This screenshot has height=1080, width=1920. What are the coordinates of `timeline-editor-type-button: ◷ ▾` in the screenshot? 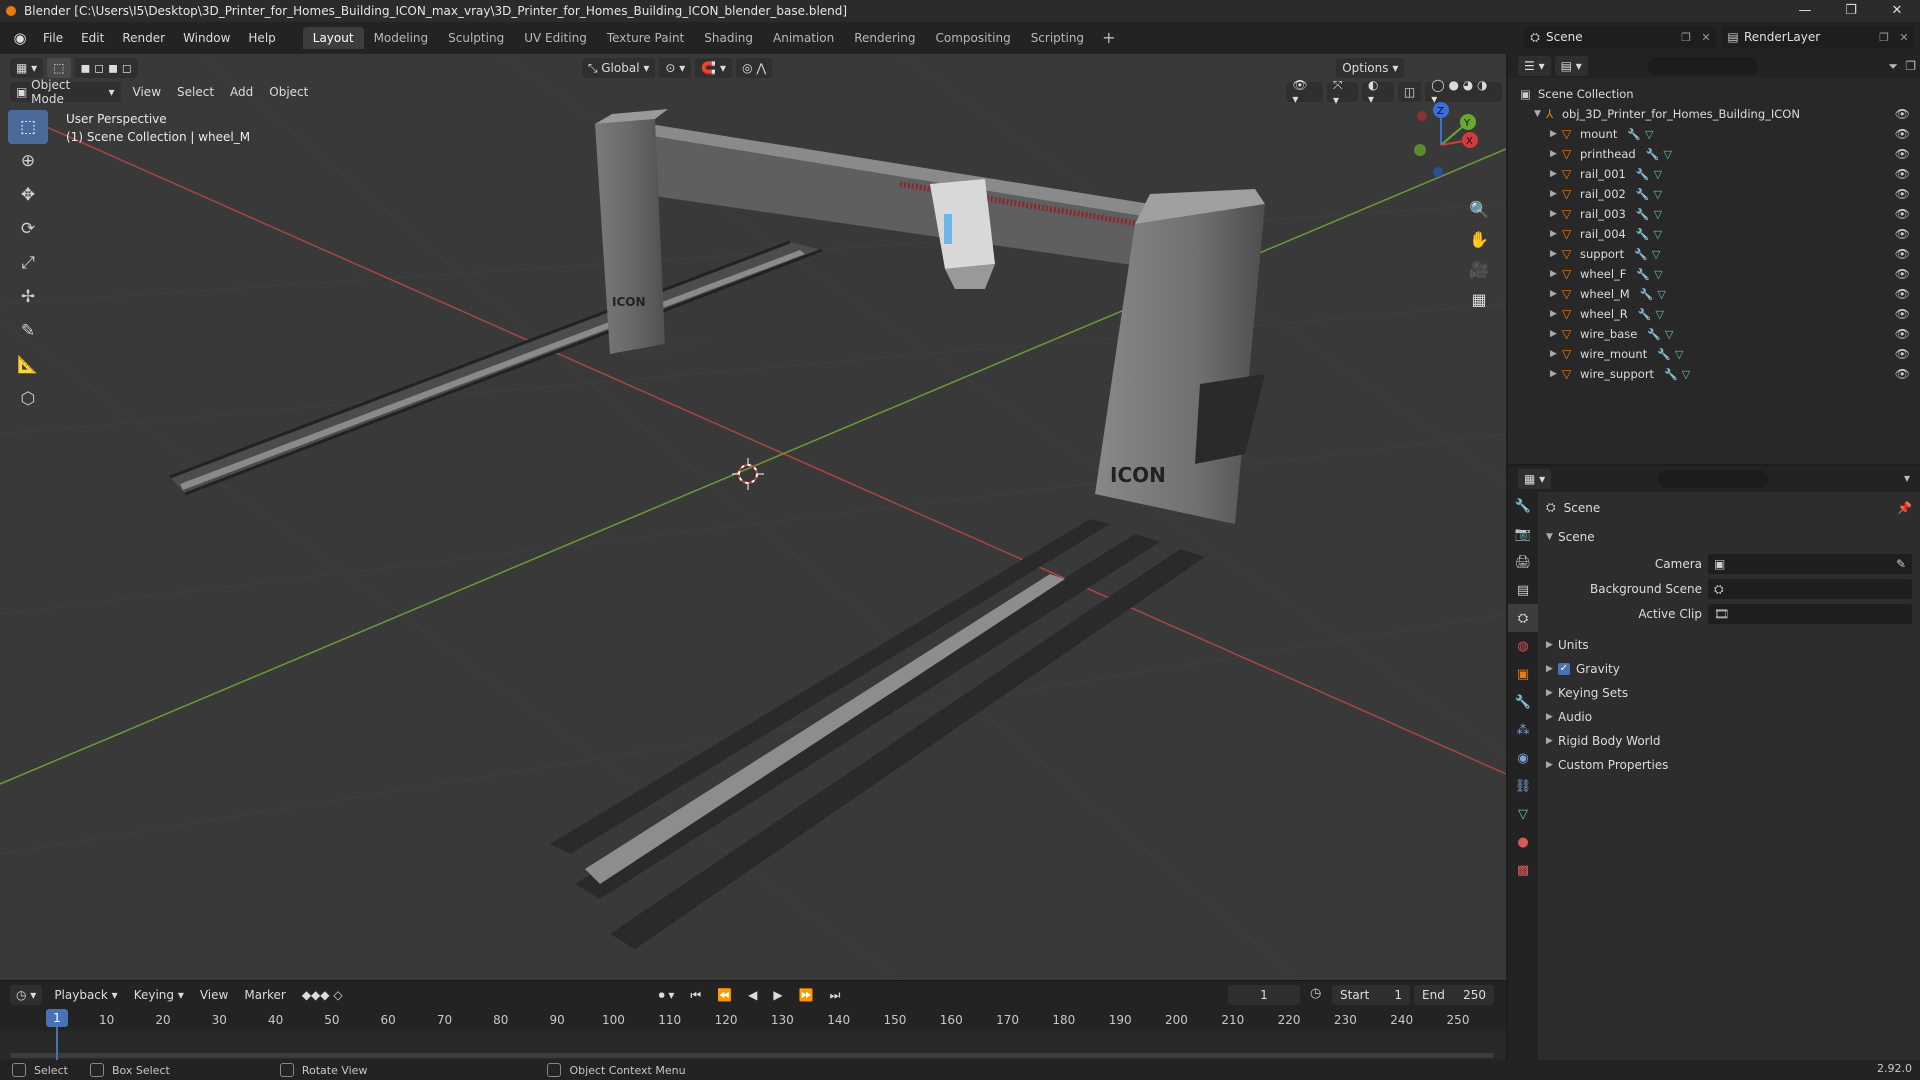 It's located at (26, 995).